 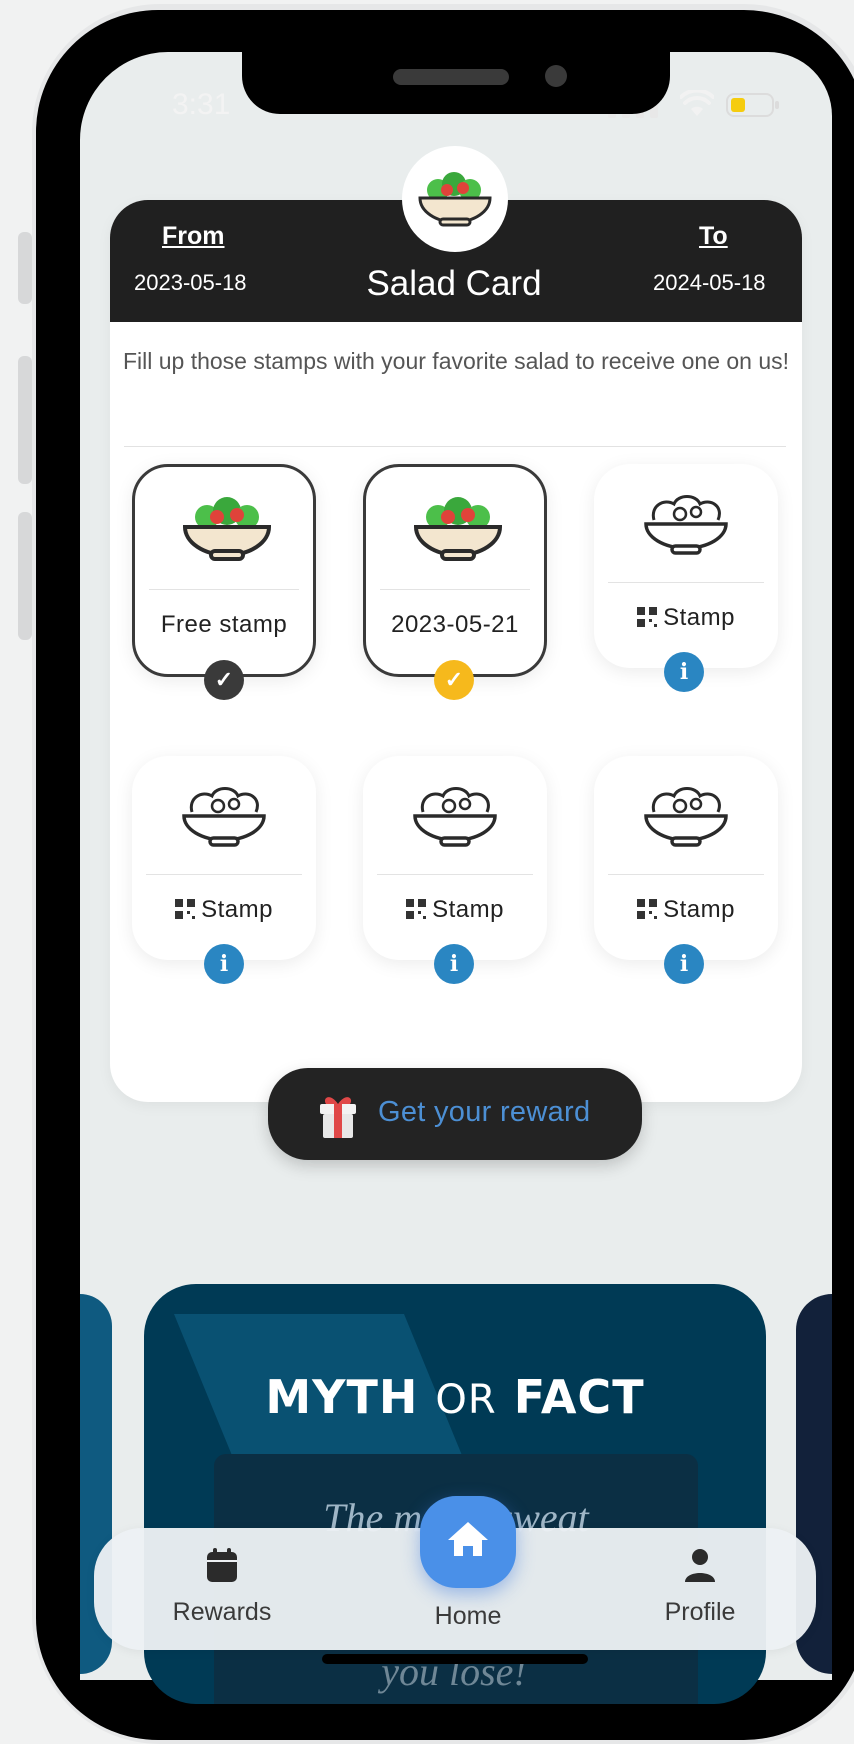 I want to click on home-icon, so click(x=468, y=1539).